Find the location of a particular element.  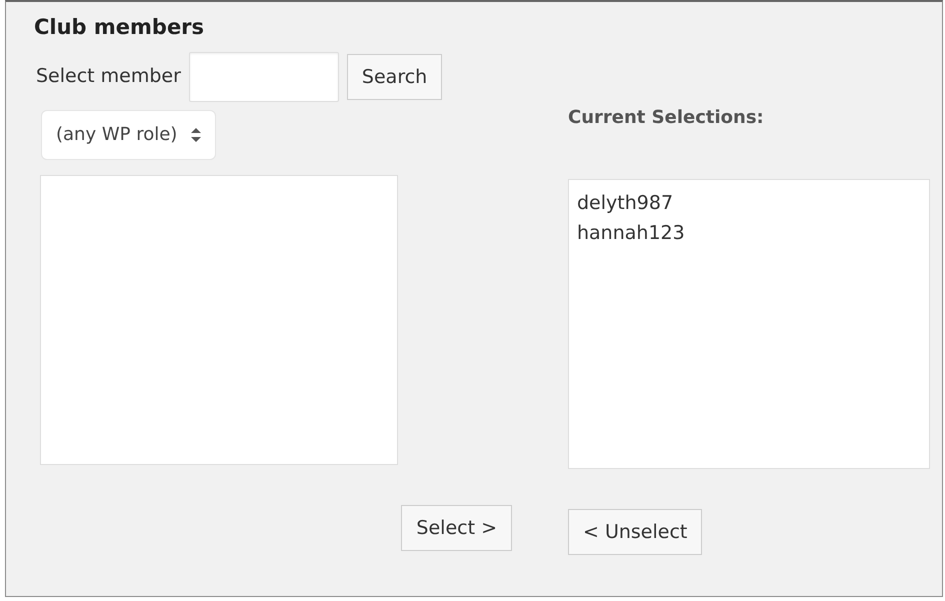

list-item: hannah123 is located at coordinates (749, 233).